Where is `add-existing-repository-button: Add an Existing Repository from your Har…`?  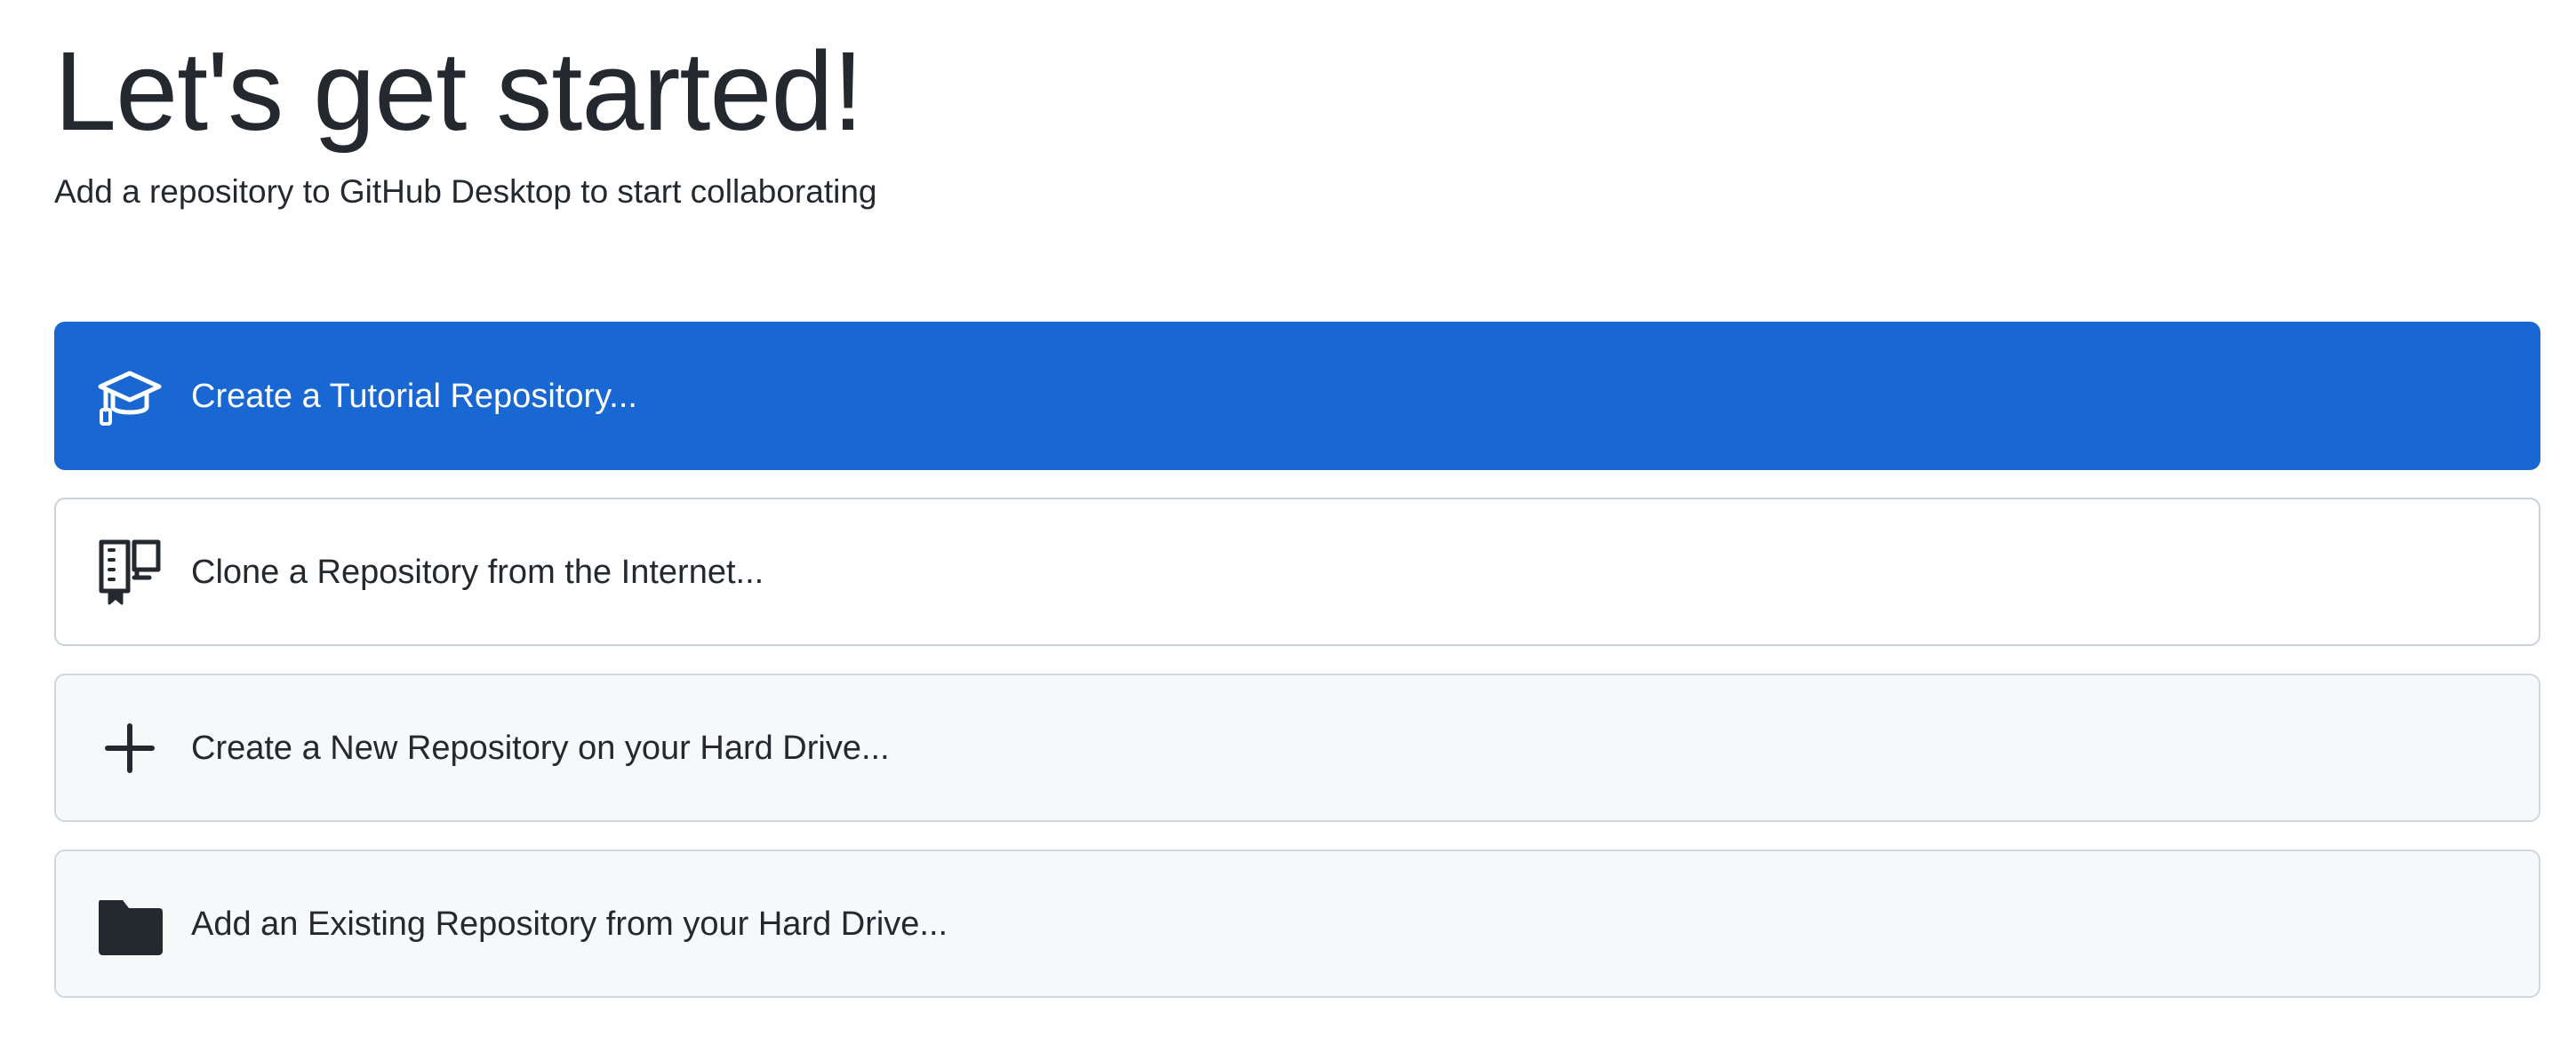 add-existing-repository-button: Add an Existing Repository from your Har… is located at coordinates (1297, 924).